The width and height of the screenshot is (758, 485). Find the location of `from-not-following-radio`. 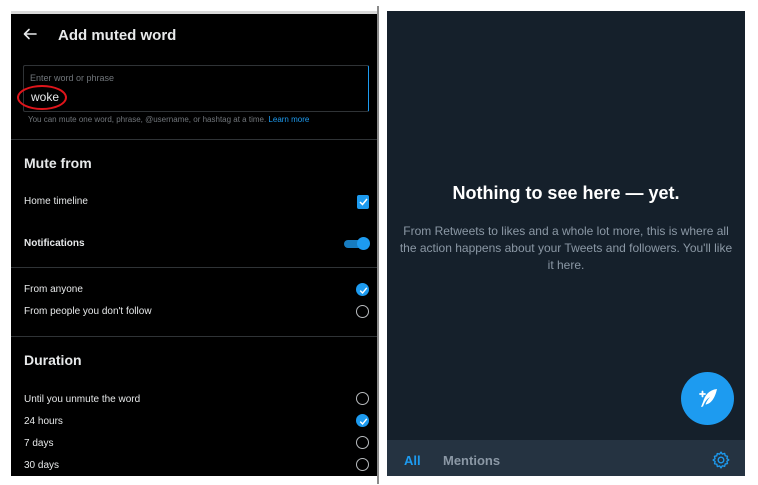

from-not-following-radio is located at coordinates (362, 311).